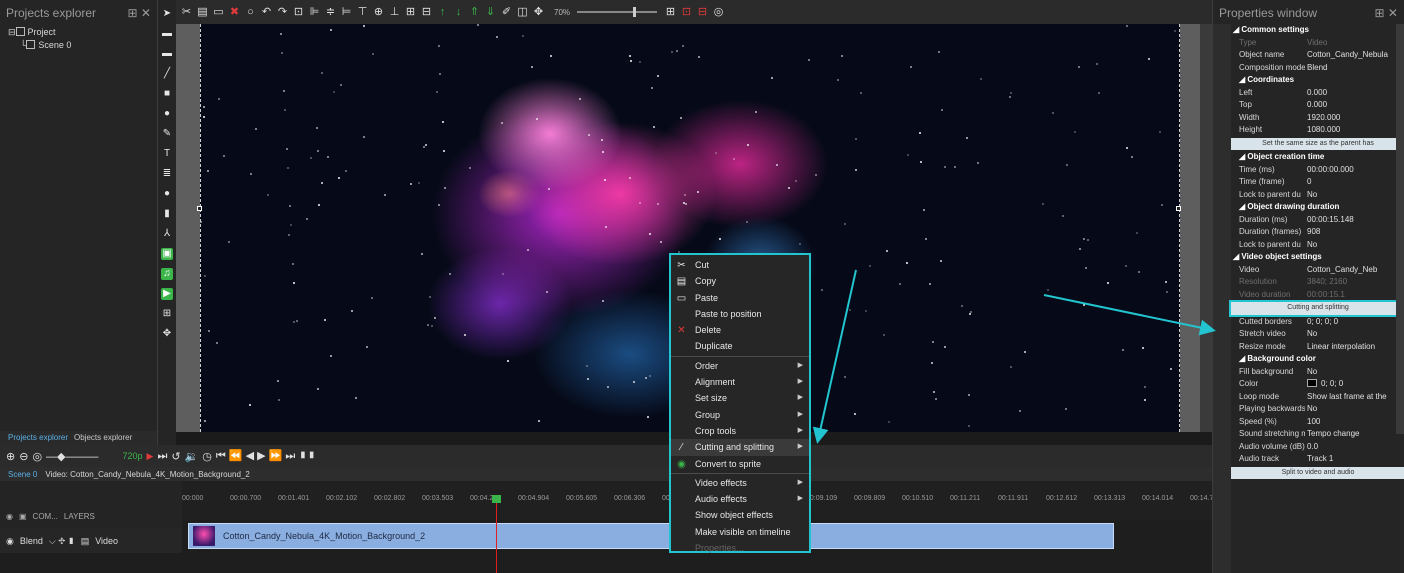 This screenshot has width=1404, height=573. I want to click on menu-item-duplicate: Duplicate, so click(740, 346).